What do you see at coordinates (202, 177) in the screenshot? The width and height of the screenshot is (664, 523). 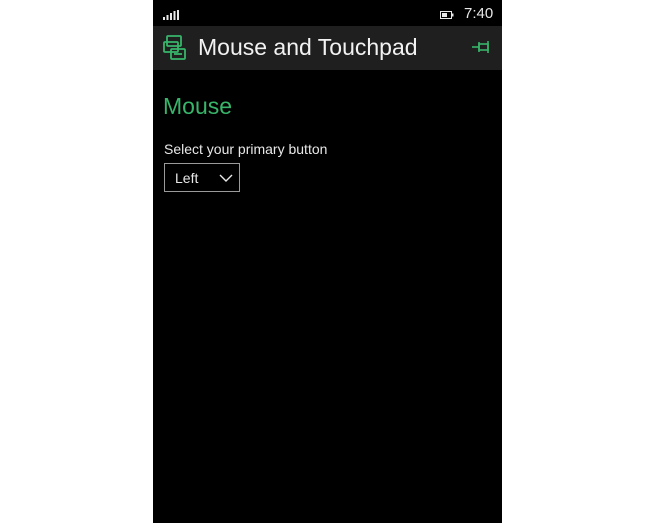 I see `primary-button-dropdown: Left` at bounding box center [202, 177].